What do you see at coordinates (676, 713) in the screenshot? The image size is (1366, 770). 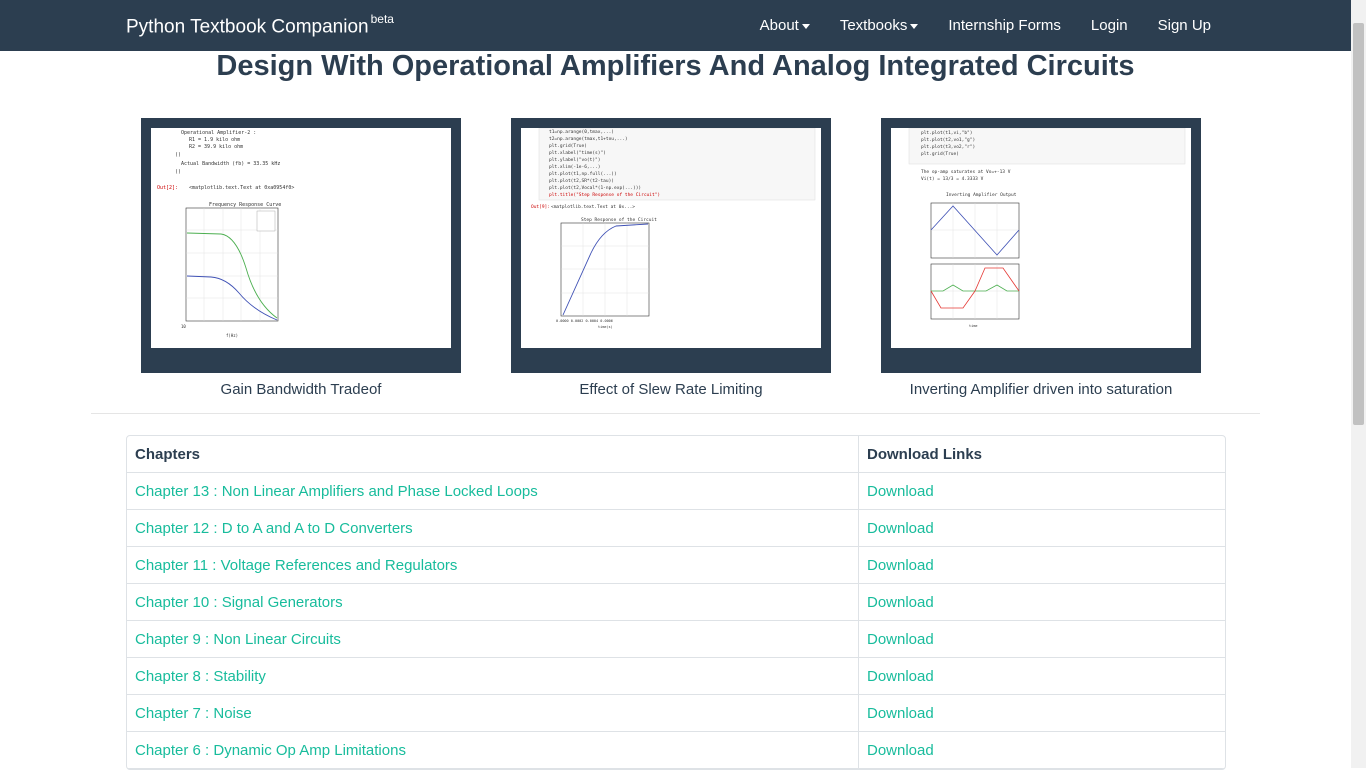 I see `table-row: Chapter 7 : Noise Download` at bounding box center [676, 713].